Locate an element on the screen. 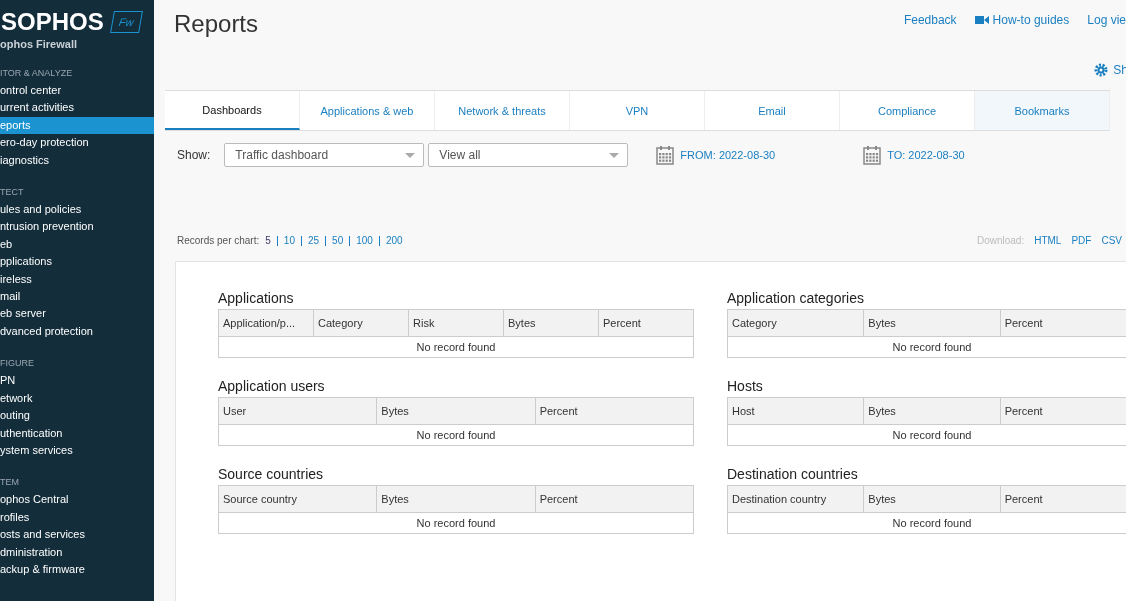 Image resolution: width=1126 pixels, height=601 pixels. report-title: Applications is located at coordinates (256, 298).